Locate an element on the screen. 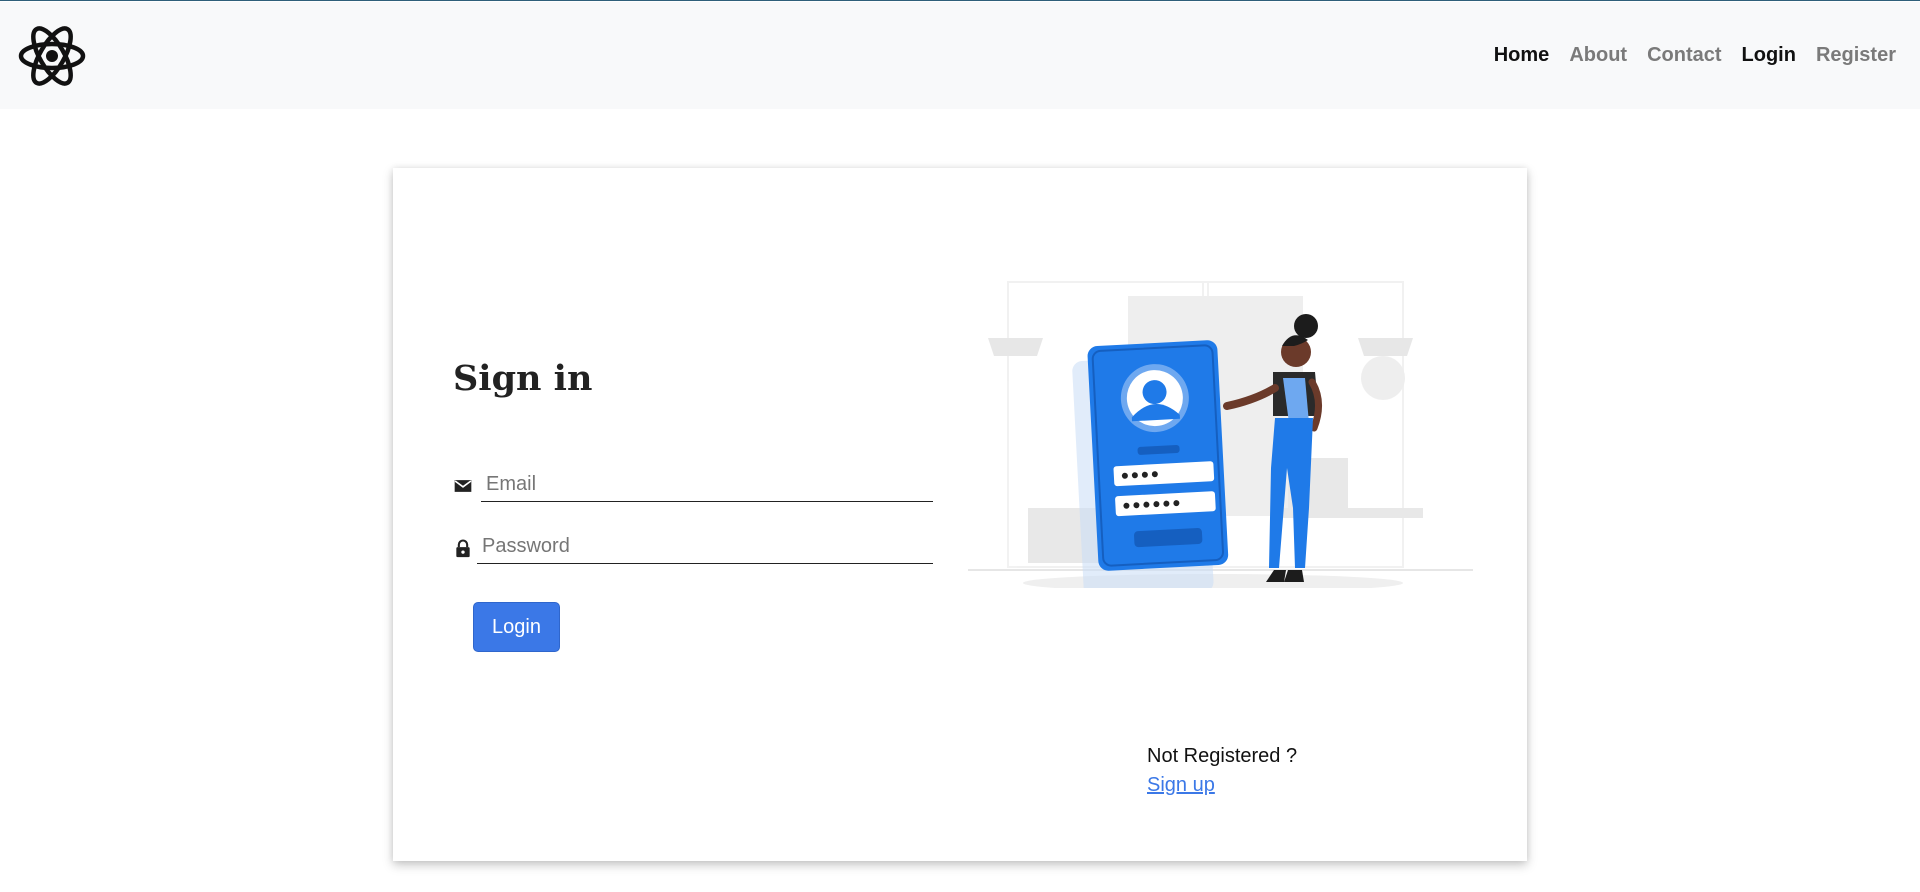 The width and height of the screenshot is (1920, 892). nav-contact-link: Contact is located at coordinates (1684, 55).